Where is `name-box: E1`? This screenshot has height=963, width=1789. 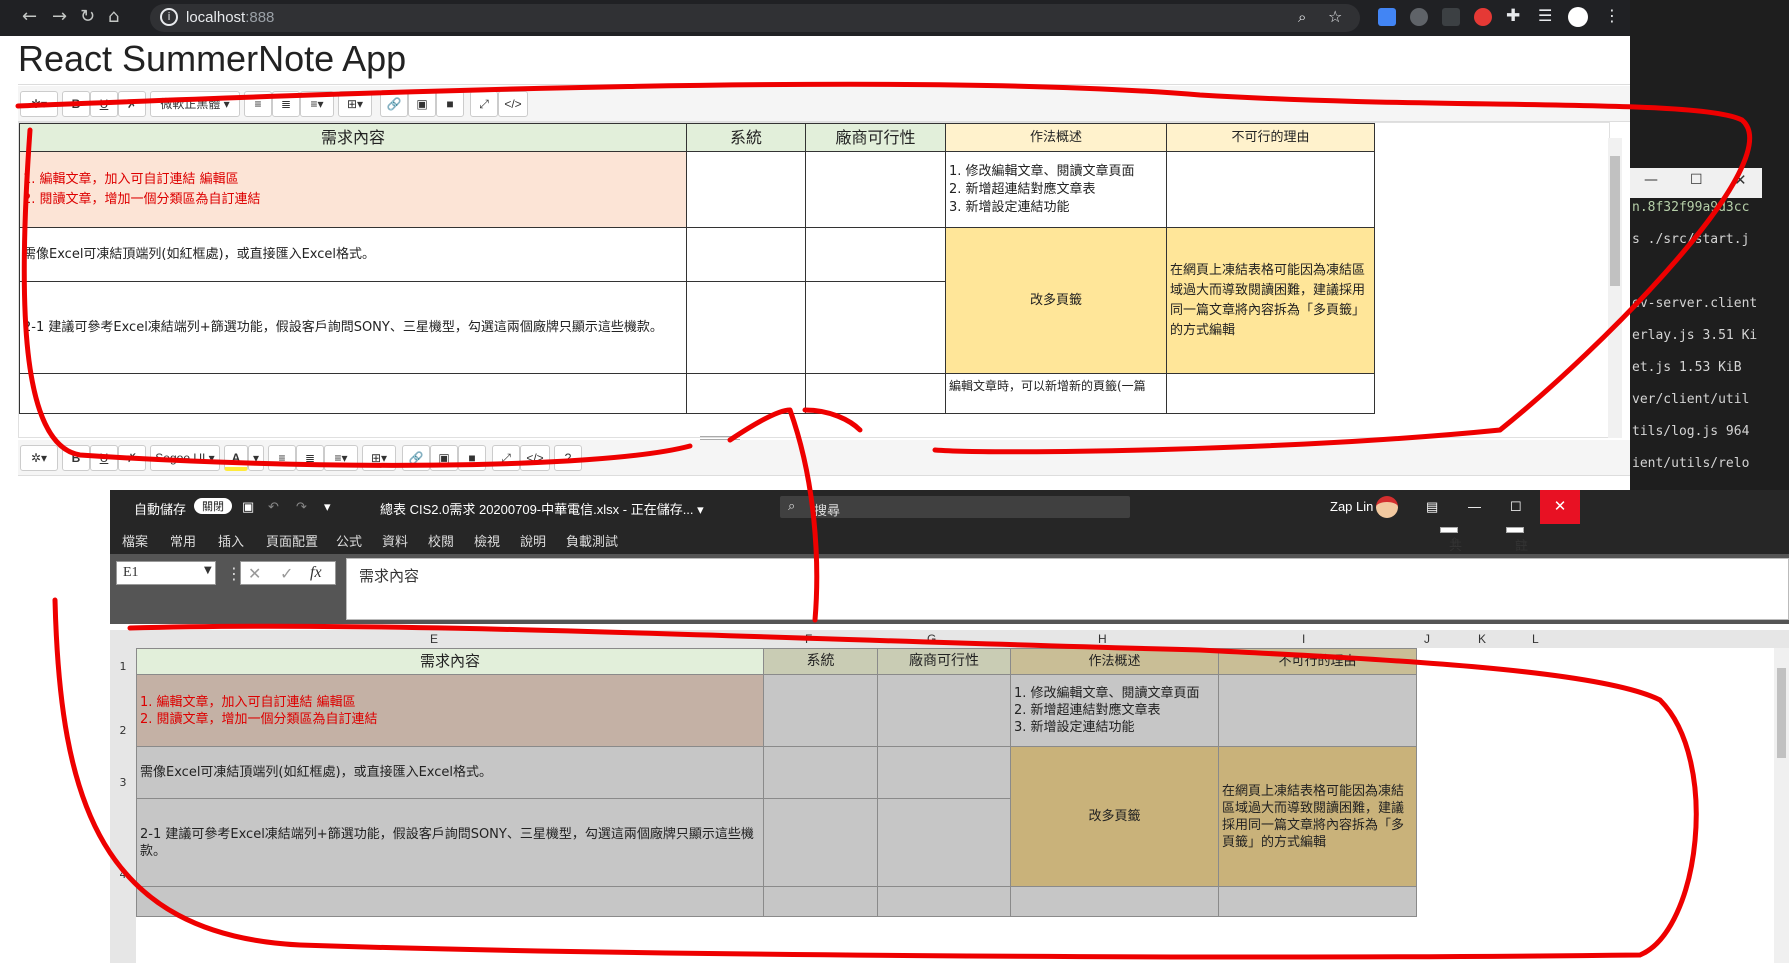
name-box: E1 is located at coordinates (166, 573).